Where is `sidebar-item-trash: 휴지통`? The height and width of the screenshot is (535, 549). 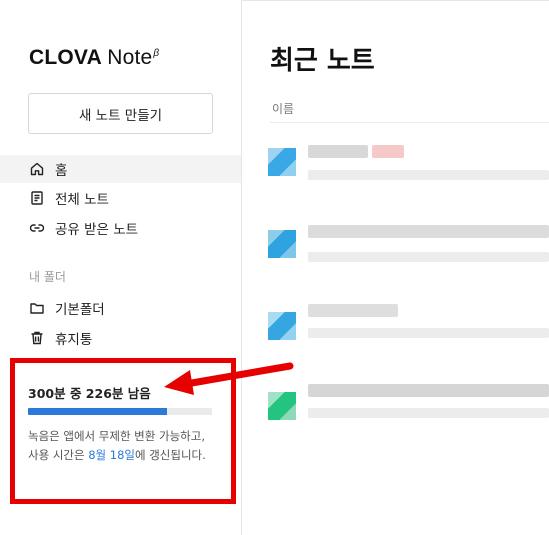
sidebar-item-trash: 휴지통 is located at coordinates (120, 338).